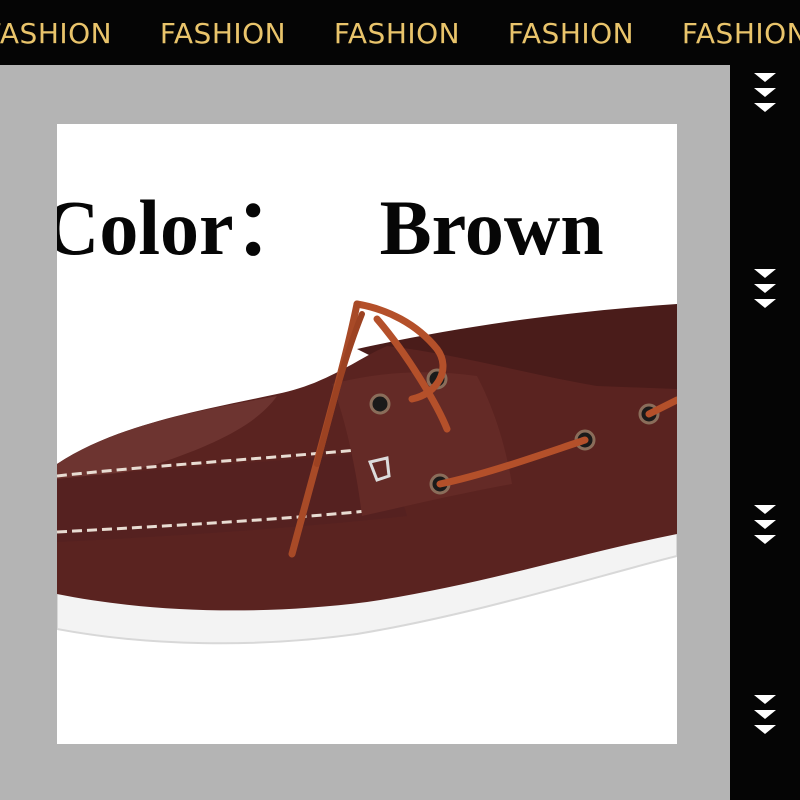 The height and width of the screenshot is (800, 800). I want to click on color-value: Brown, so click(491, 227).